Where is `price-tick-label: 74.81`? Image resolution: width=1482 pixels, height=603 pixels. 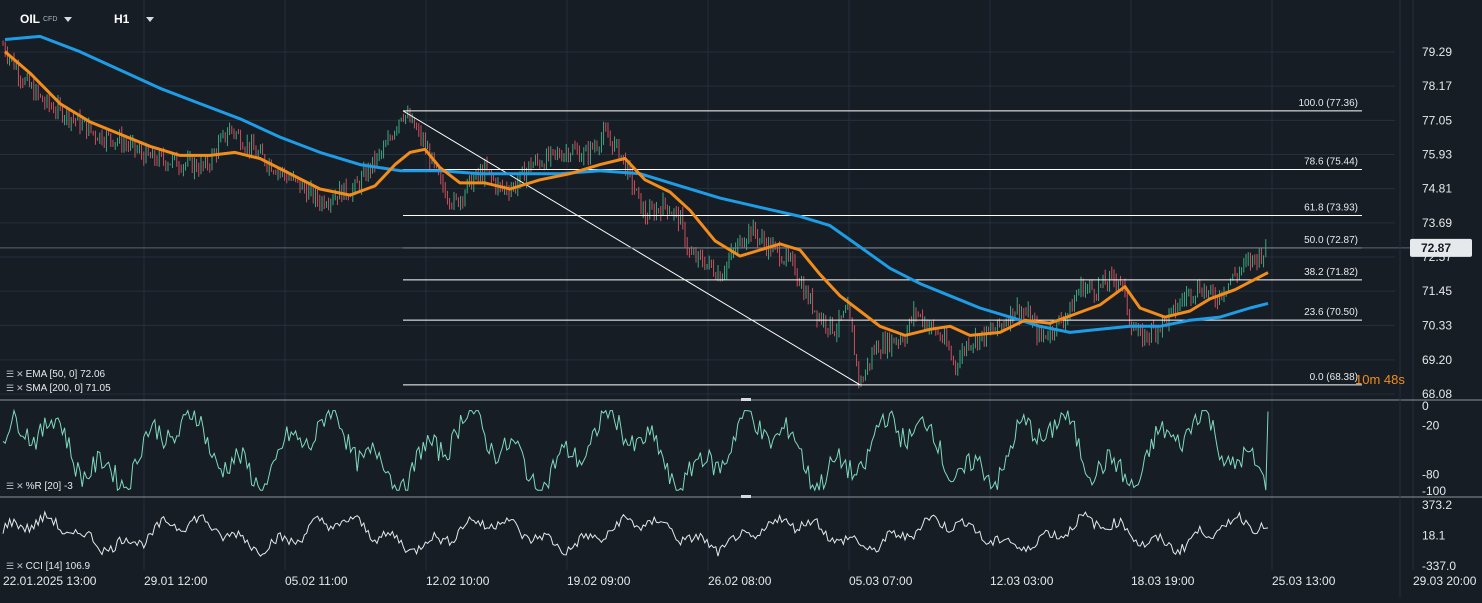 price-tick-label: 74.81 is located at coordinates (1437, 189).